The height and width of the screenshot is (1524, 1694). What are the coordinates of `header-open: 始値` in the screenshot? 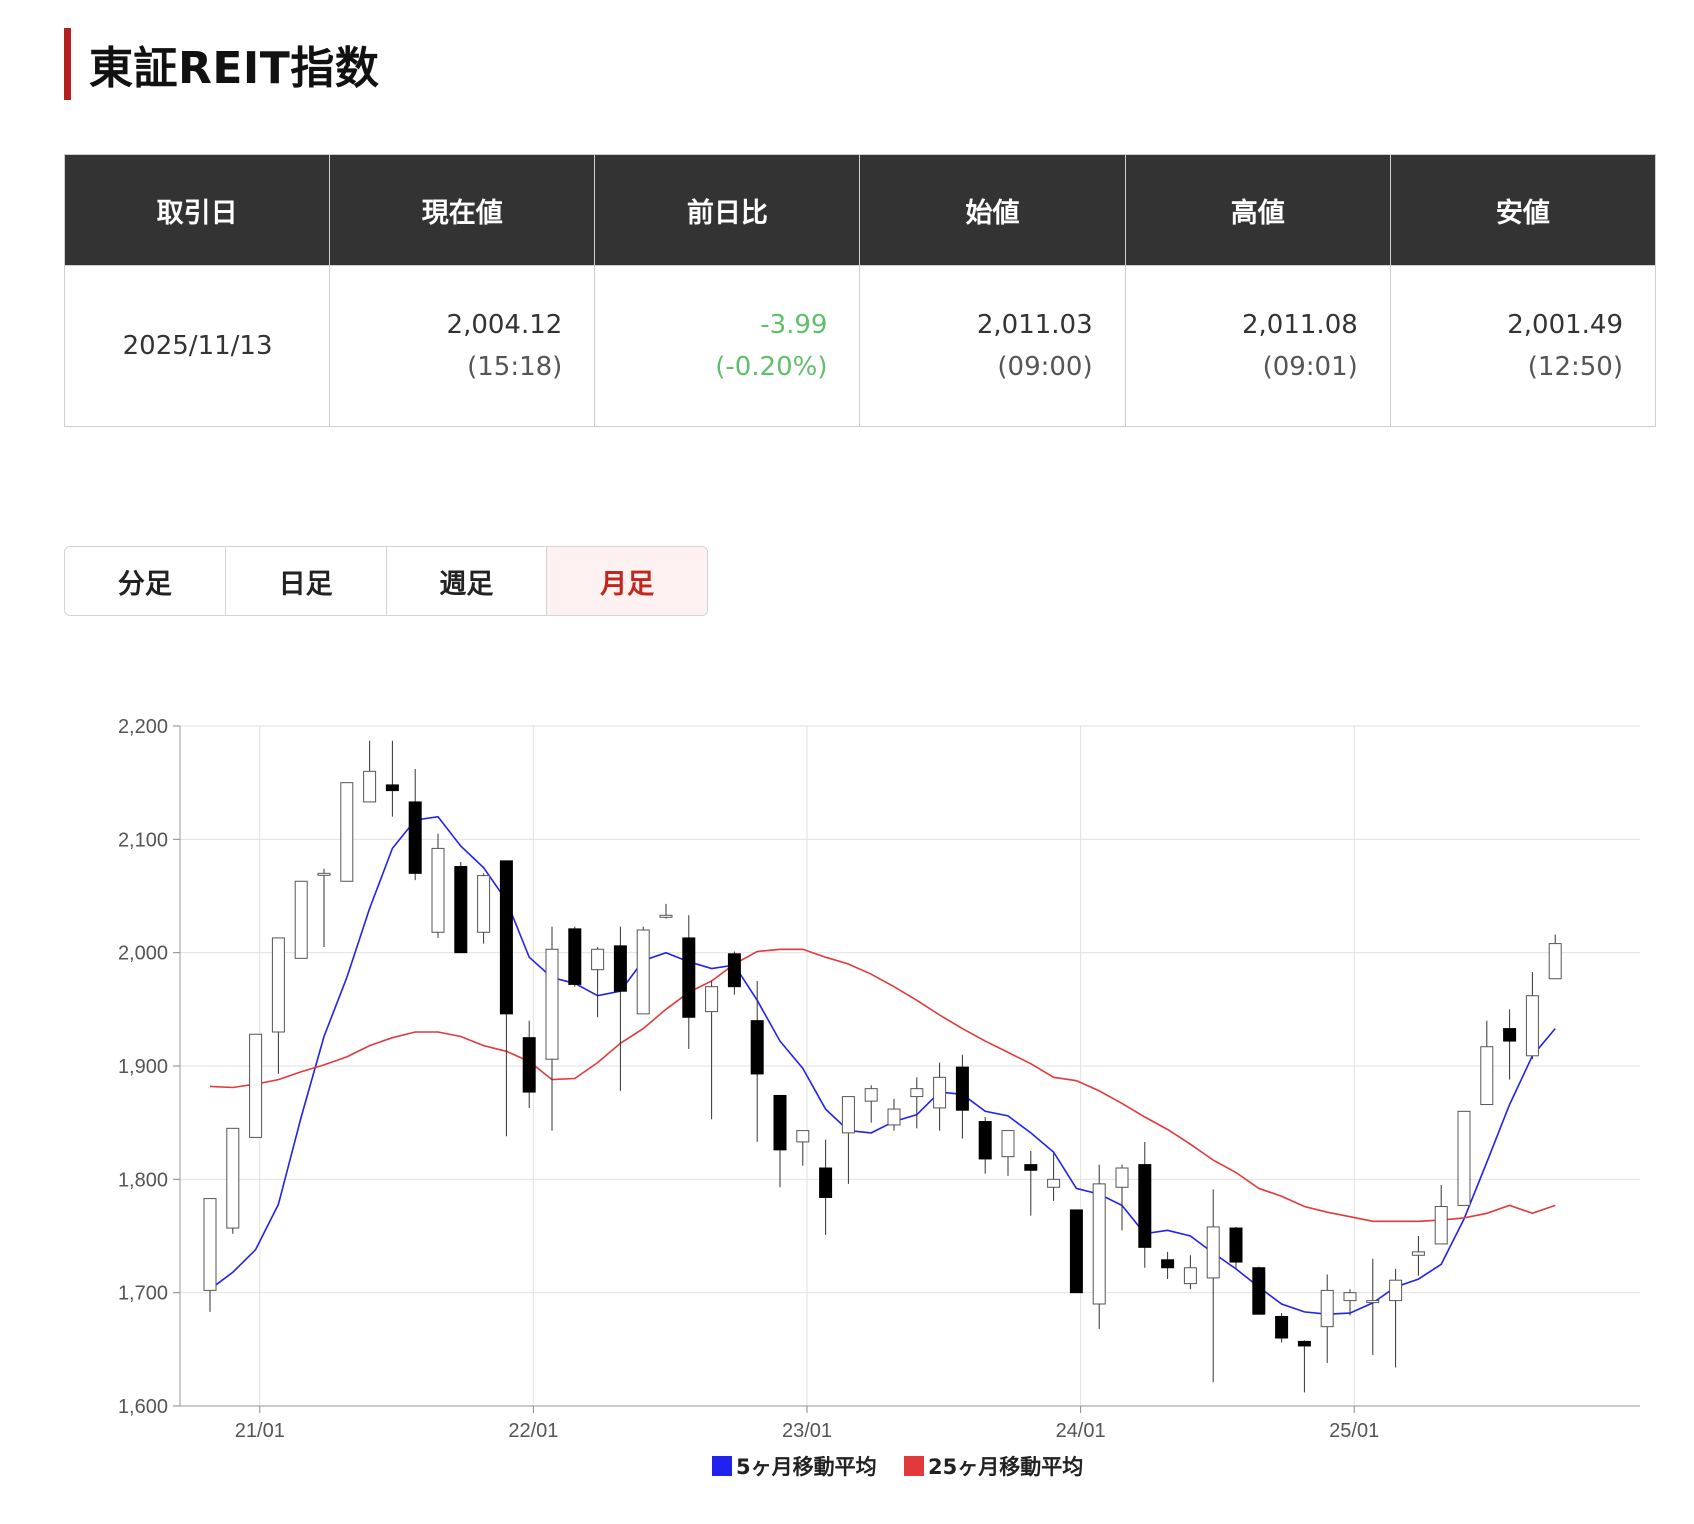 It's located at (992, 210).